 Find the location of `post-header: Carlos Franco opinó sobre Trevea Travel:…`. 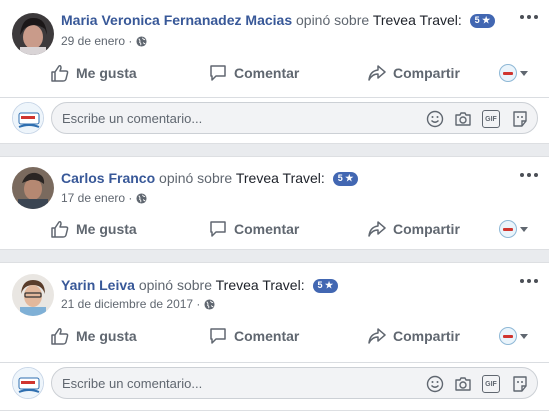

post-header: Carlos Franco opinó sobre Trevea Travel:… is located at coordinates (210, 178).